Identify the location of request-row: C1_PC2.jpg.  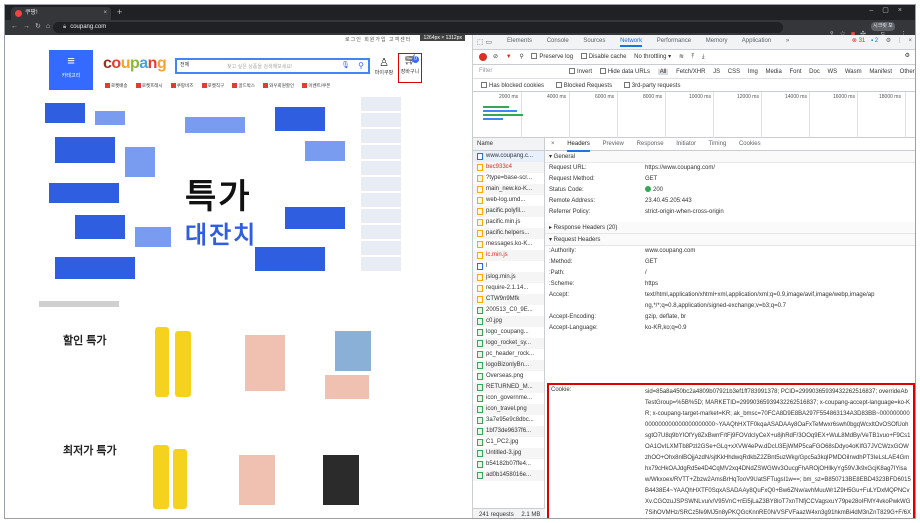
(508, 442).